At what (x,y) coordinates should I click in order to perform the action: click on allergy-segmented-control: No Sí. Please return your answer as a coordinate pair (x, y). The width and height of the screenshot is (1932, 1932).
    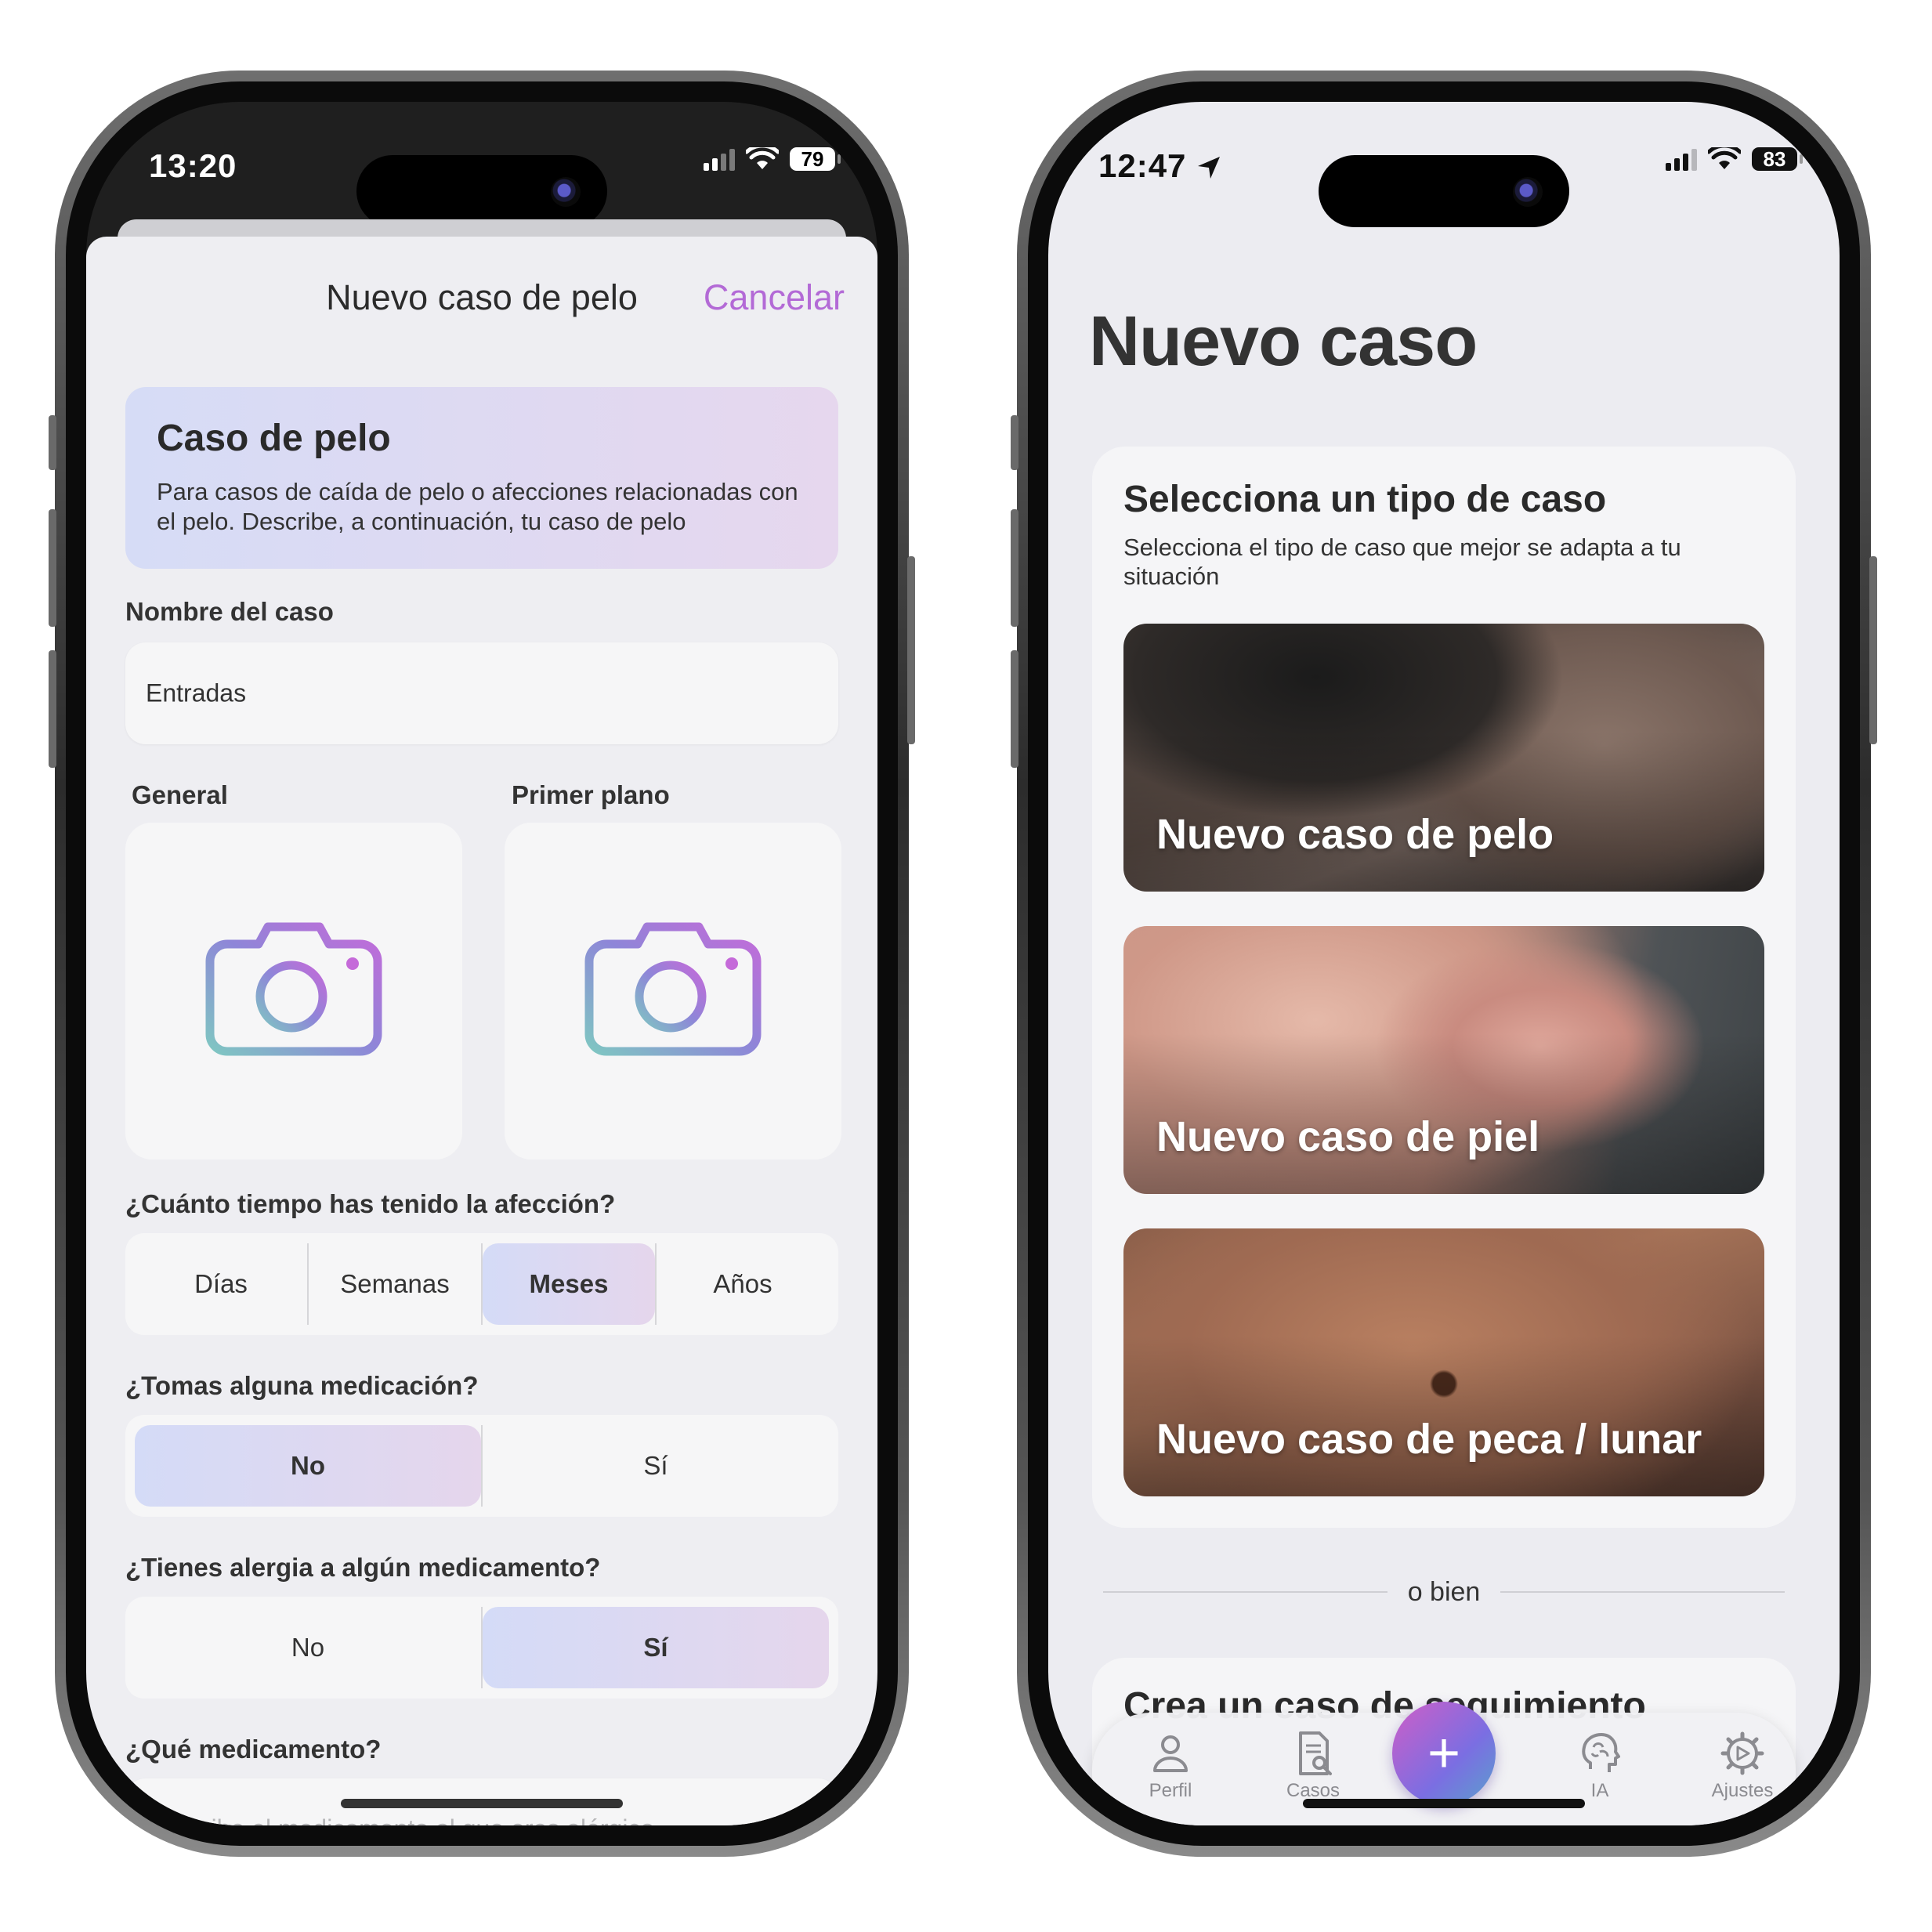
    Looking at the image, I should click on (482, 1648).